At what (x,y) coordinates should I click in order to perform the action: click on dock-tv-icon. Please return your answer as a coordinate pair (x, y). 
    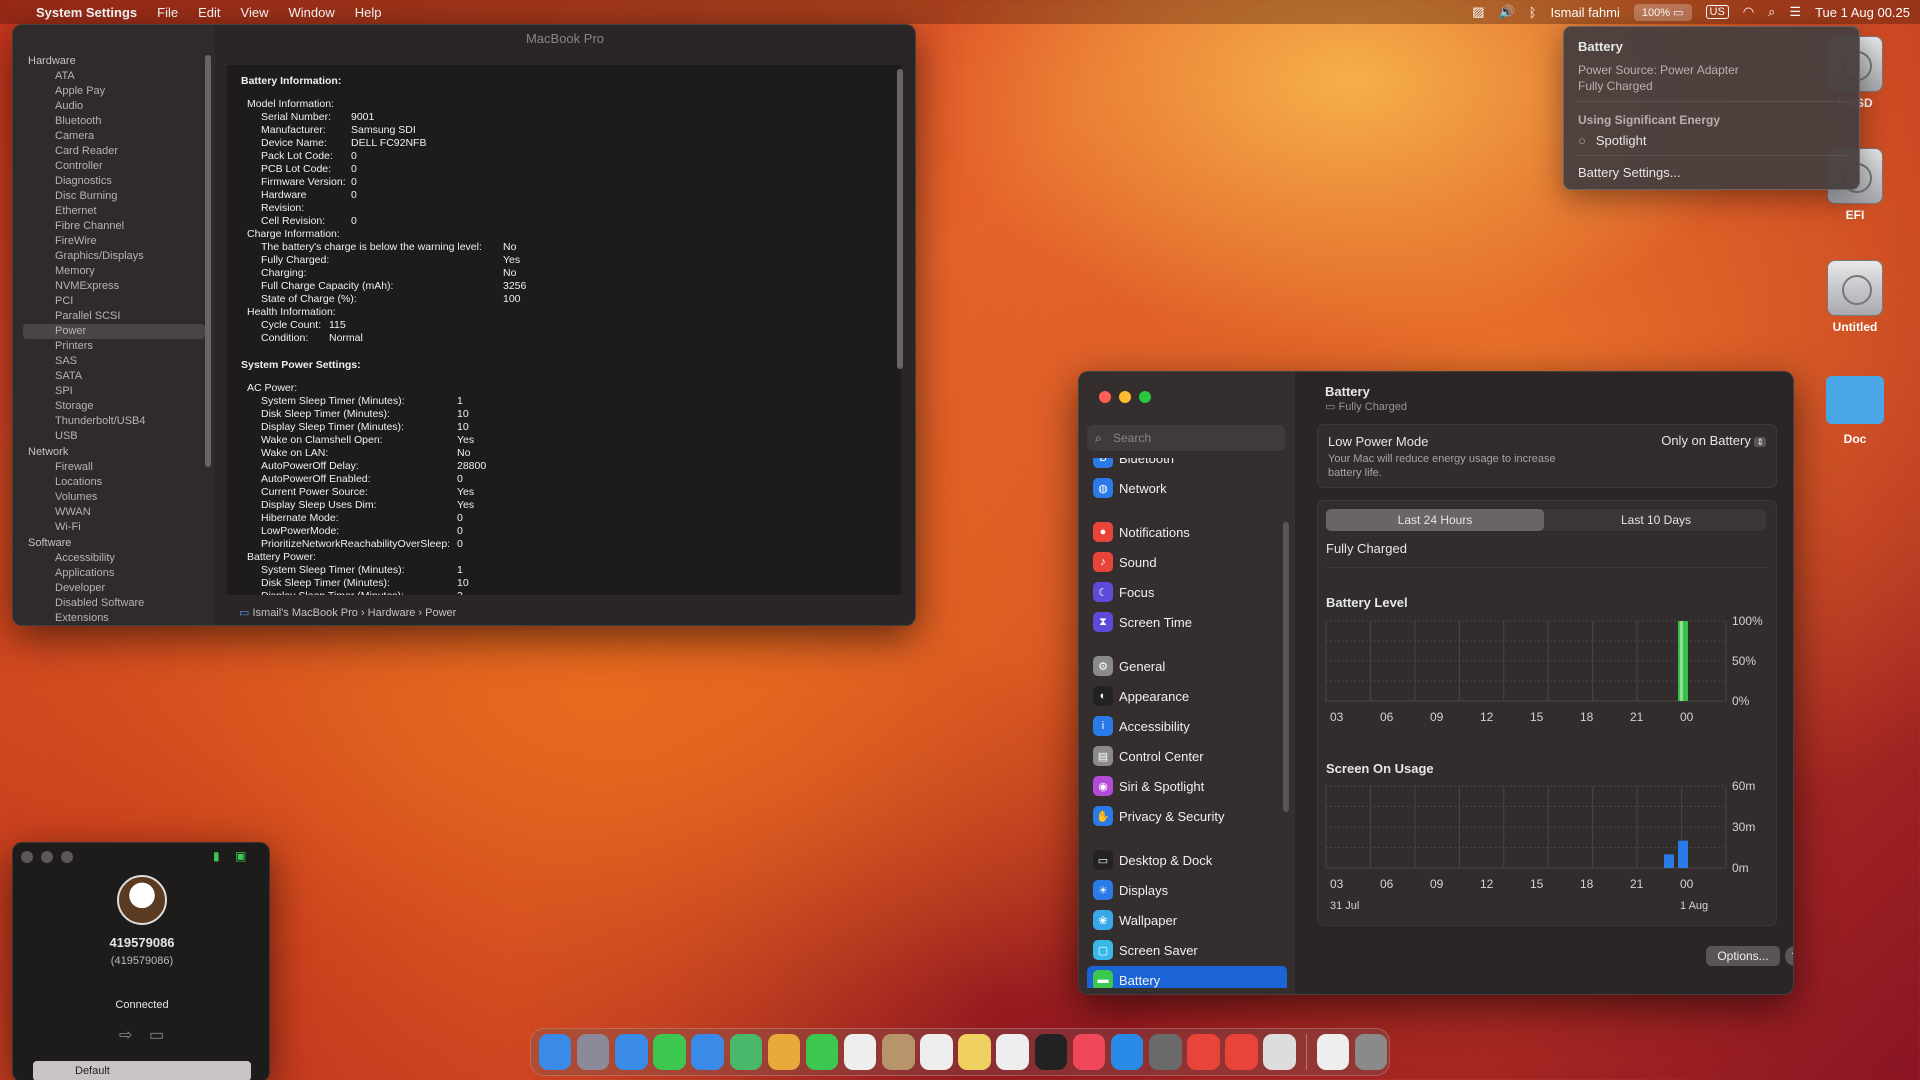
    Looking at the image, I should click on (1051, 1052).